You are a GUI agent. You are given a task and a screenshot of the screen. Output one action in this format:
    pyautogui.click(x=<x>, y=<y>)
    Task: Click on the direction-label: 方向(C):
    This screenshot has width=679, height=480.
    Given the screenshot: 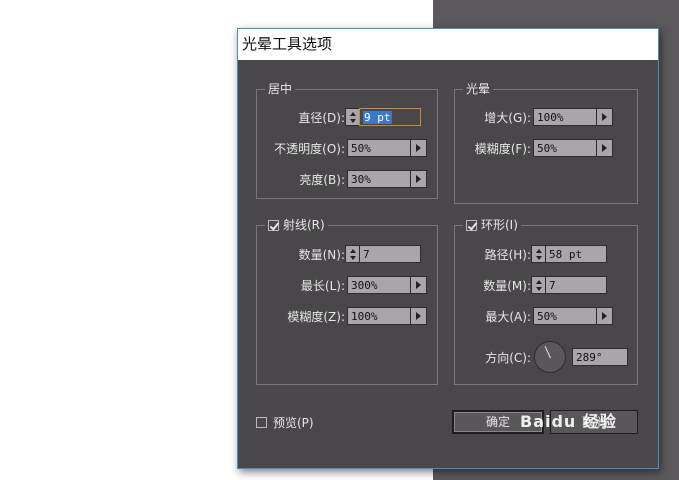 What is the action you would take?
    pyautogui.click(x=508, y=357)
    